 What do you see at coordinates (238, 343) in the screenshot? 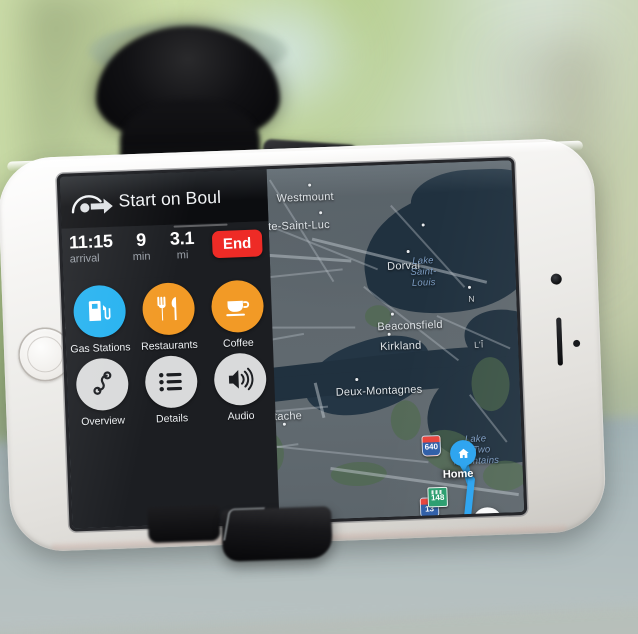
I see `quick-action-label: Coffee` at bounding box center [238, 343].